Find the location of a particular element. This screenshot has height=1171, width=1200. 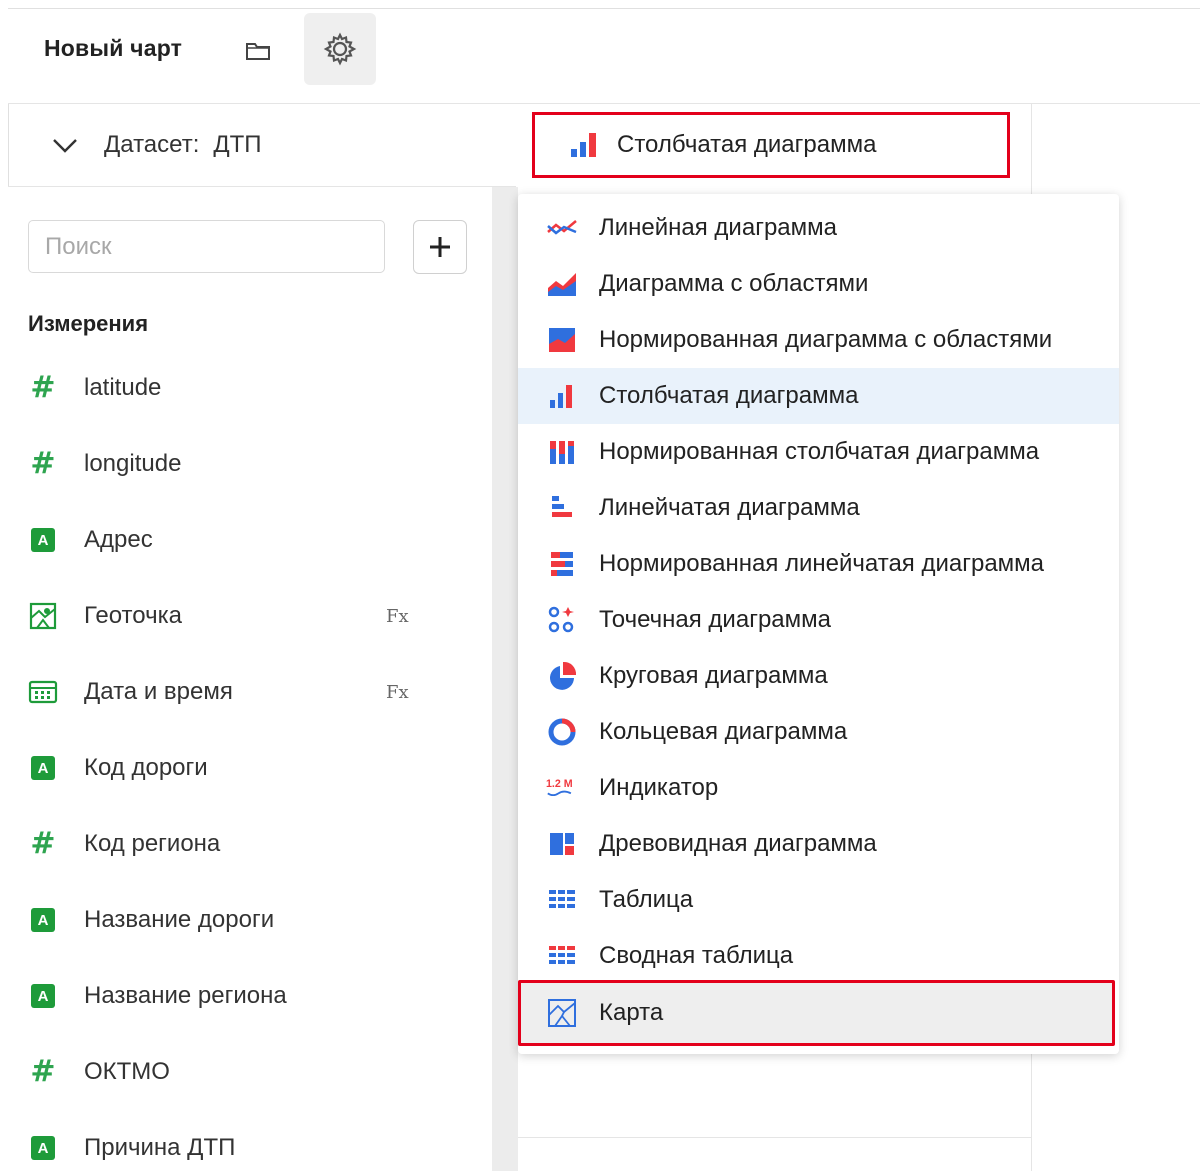

field-item: Дата и время Fx is located at coordinates (238, 692).